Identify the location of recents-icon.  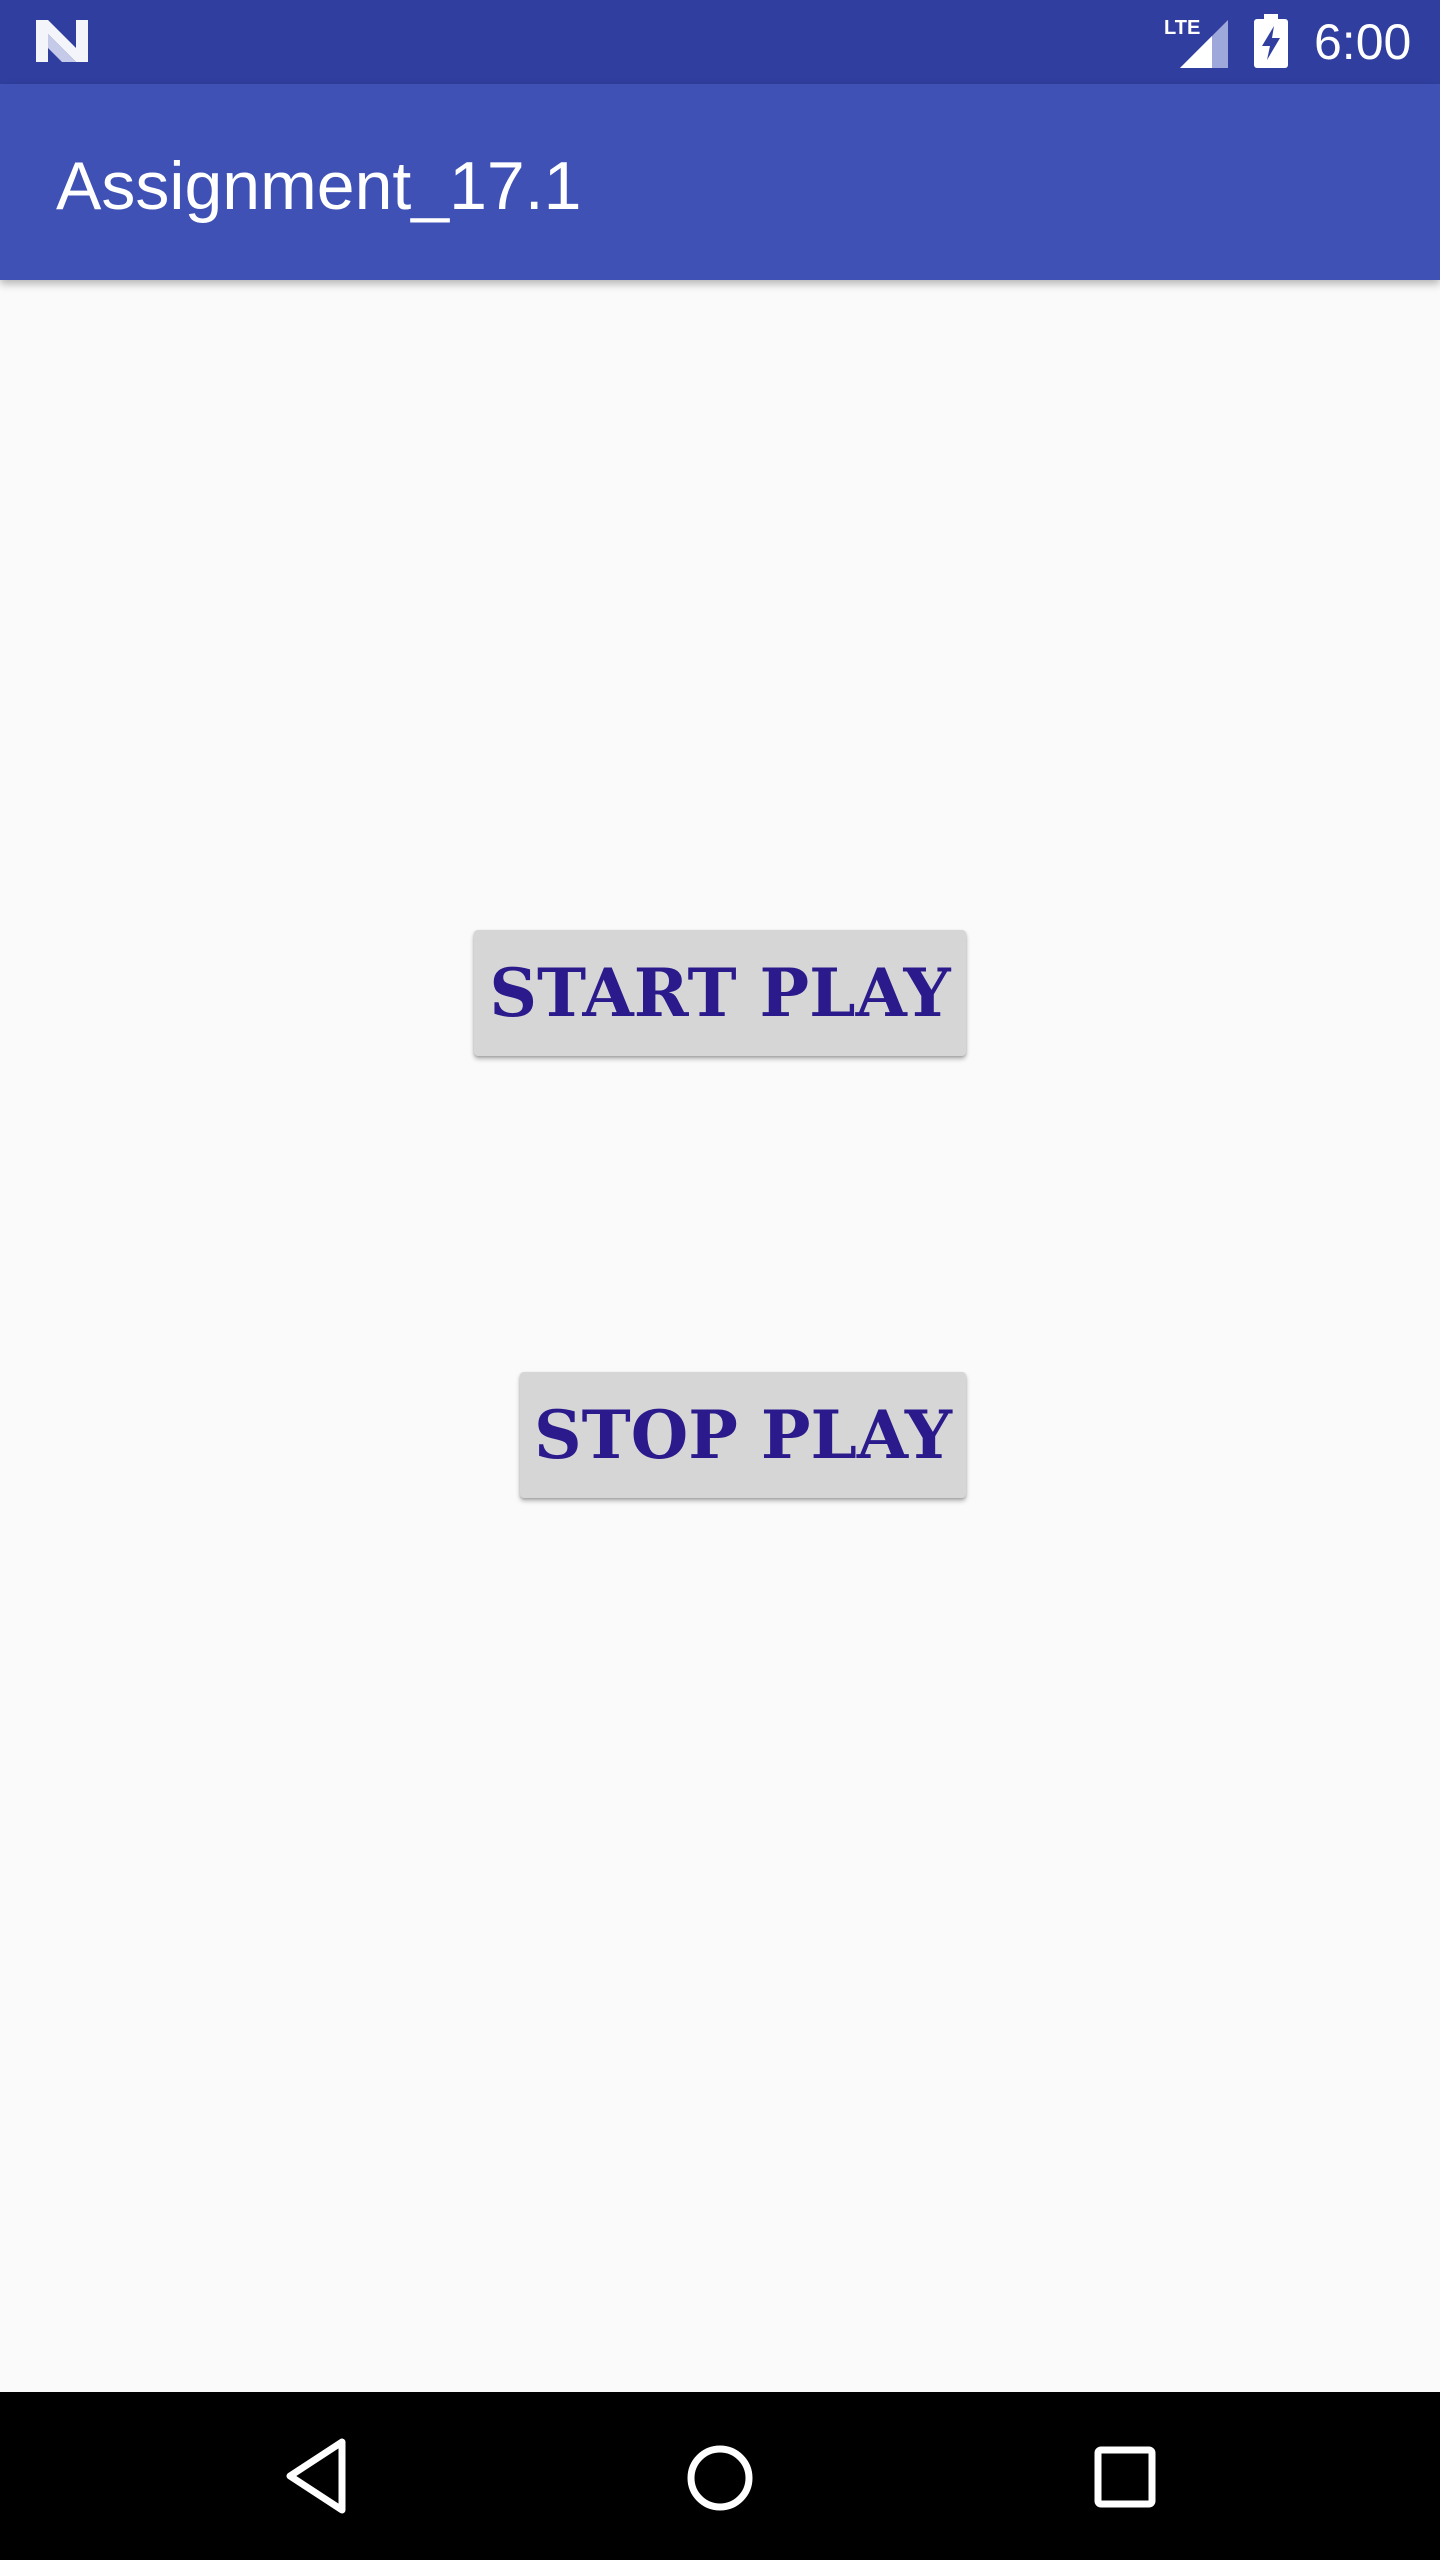
(1125, 2477).